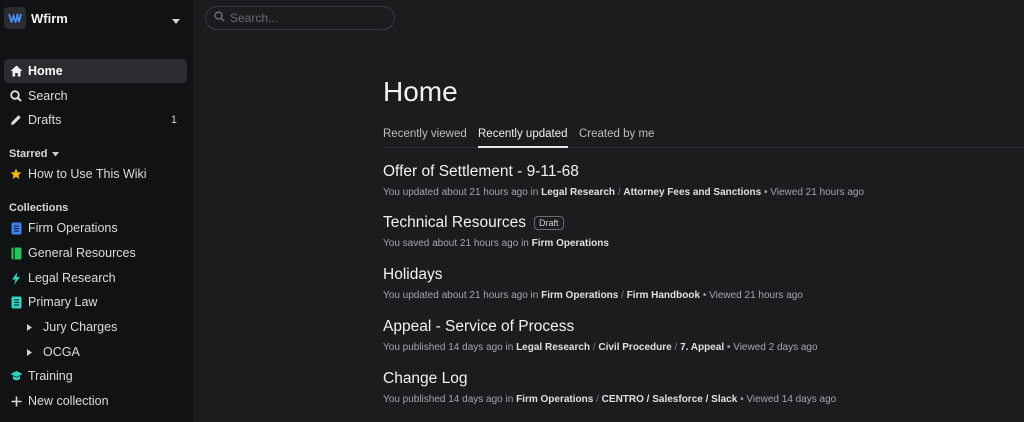 The height and width of the screenshot is (422, 1024). I want to click on nav-drafts-label: Drafts, so click(45, 120).